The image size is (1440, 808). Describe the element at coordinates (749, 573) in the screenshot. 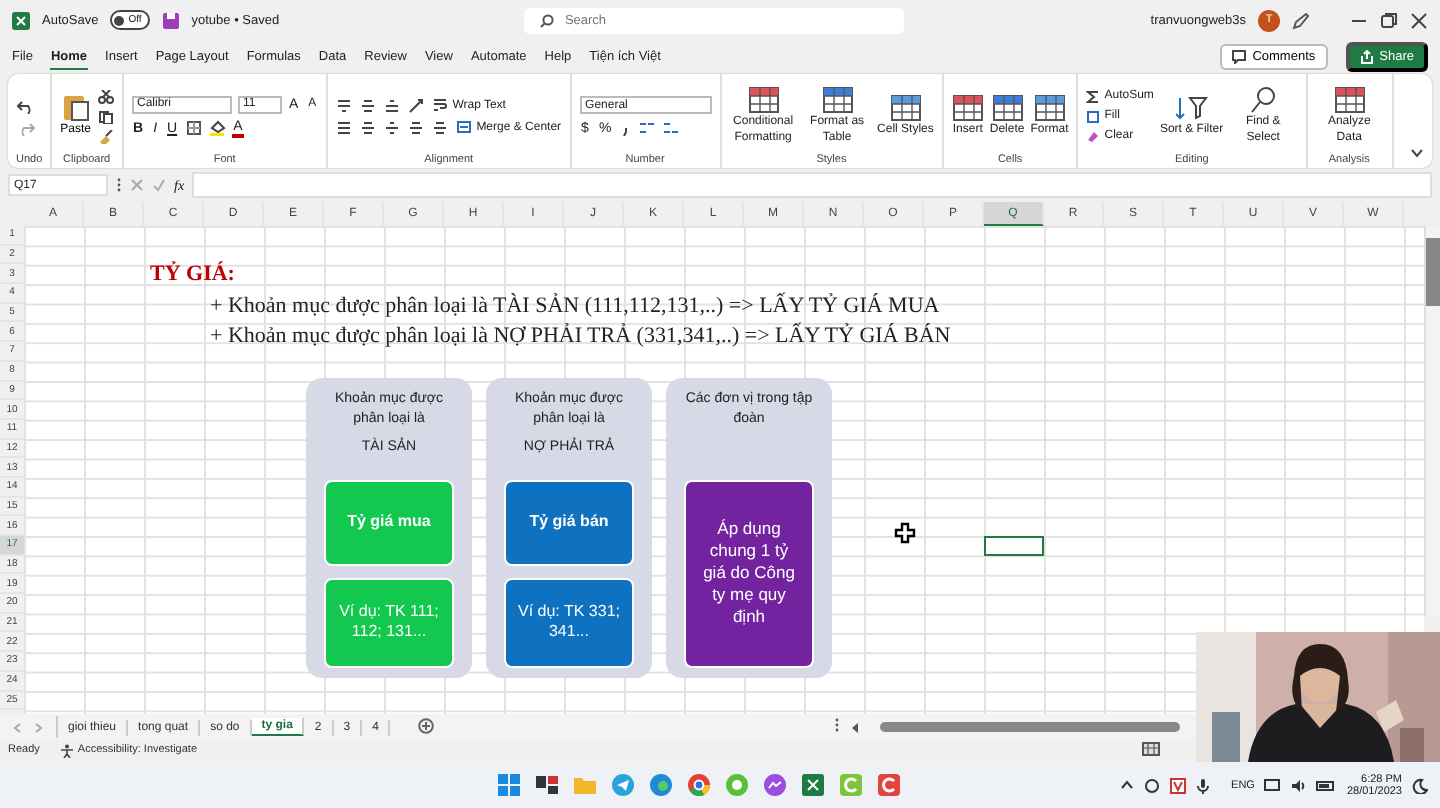

I see `diagram-box: Áp dụng chung 1 tỷ giá do Công ty mẹ quy định` at that location.